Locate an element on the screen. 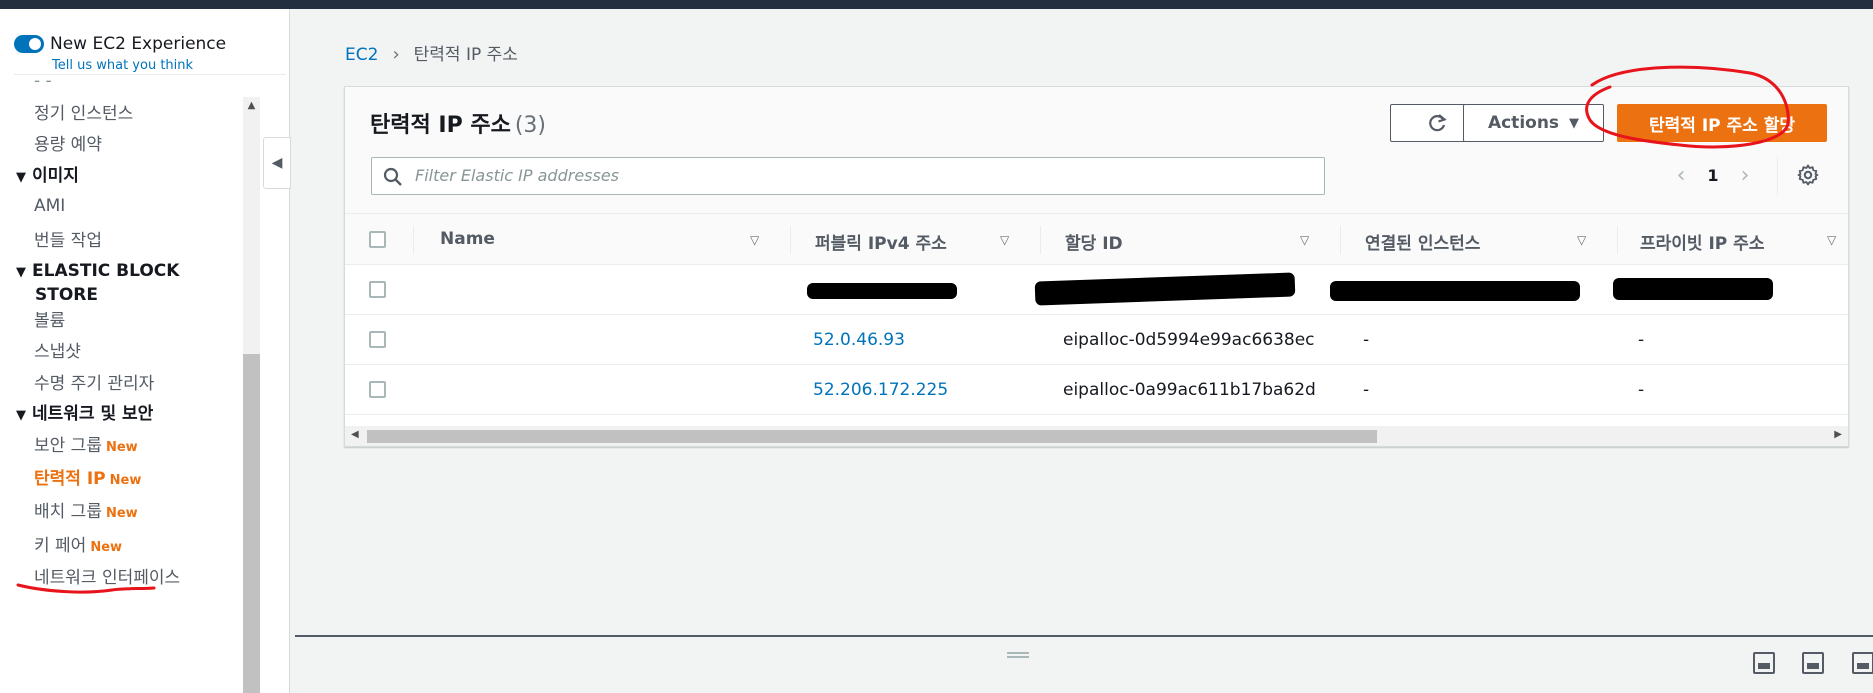  panel-bottom-icon is located at coordinates (1764, 663).